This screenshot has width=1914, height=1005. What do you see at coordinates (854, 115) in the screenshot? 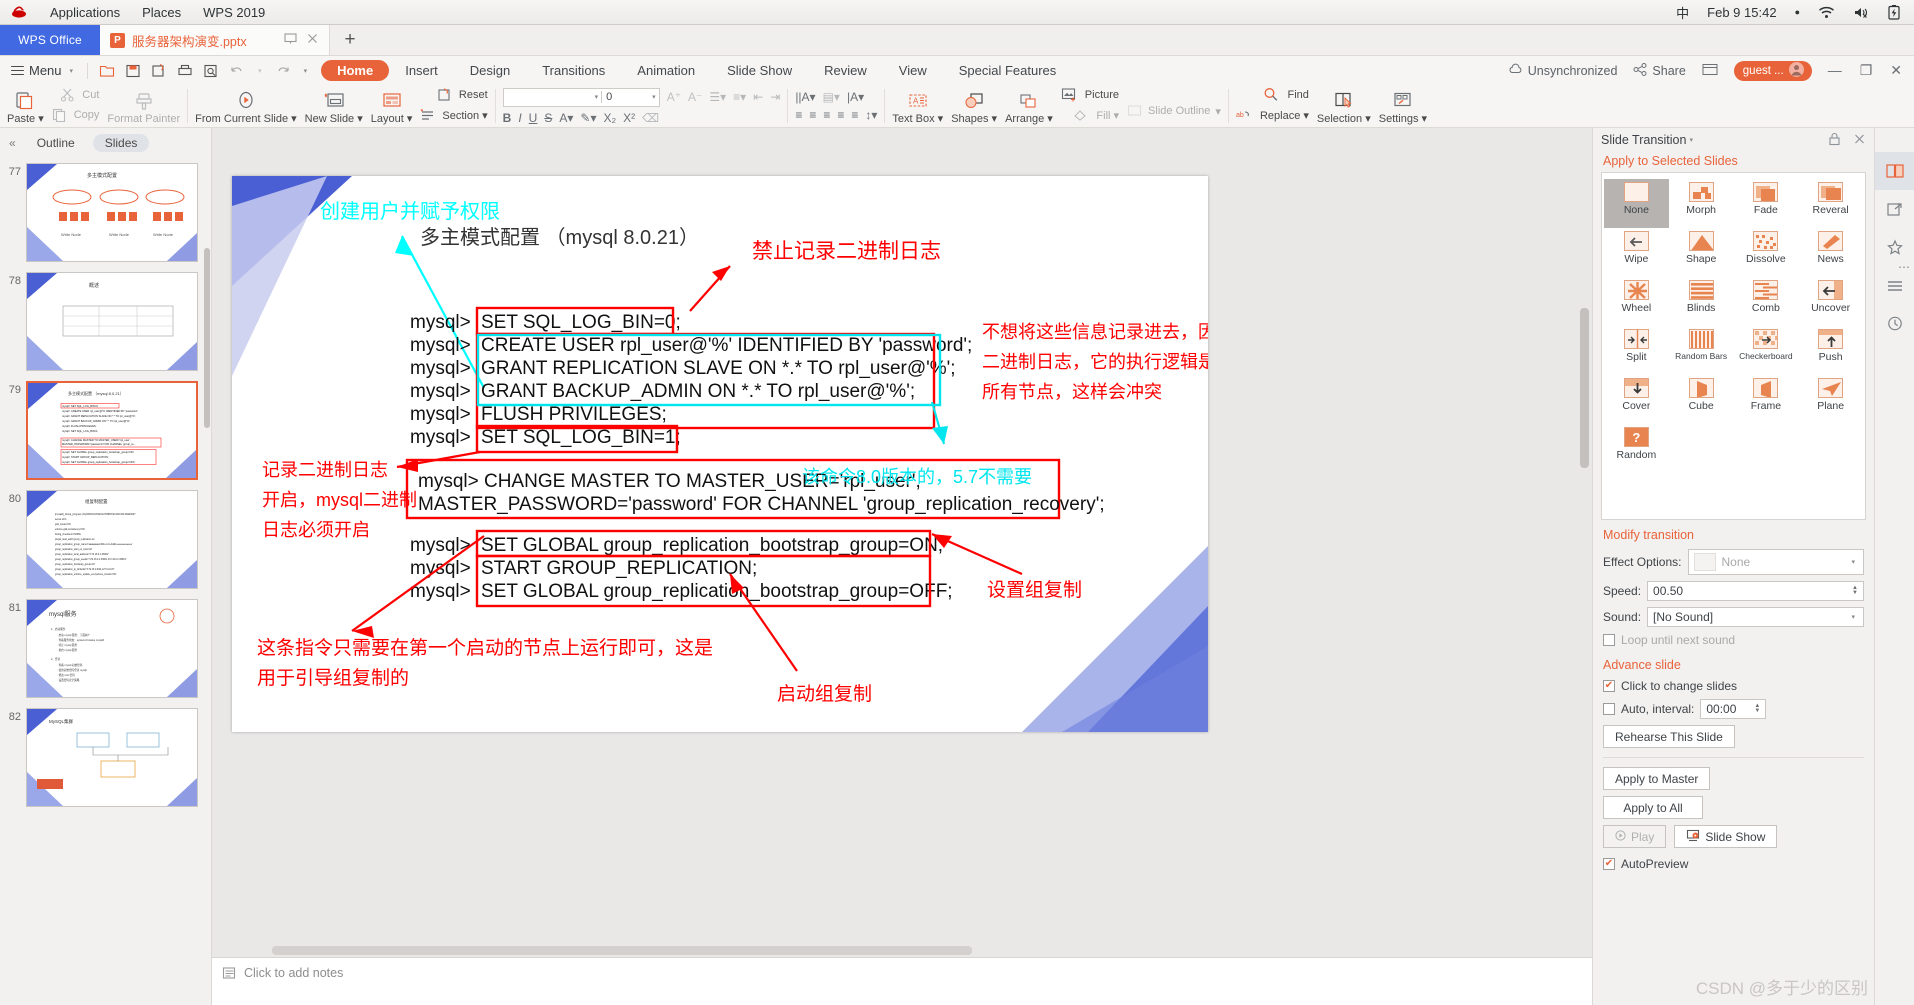
I see `distribute-icon: ≡` at bounding box center [854, 115].